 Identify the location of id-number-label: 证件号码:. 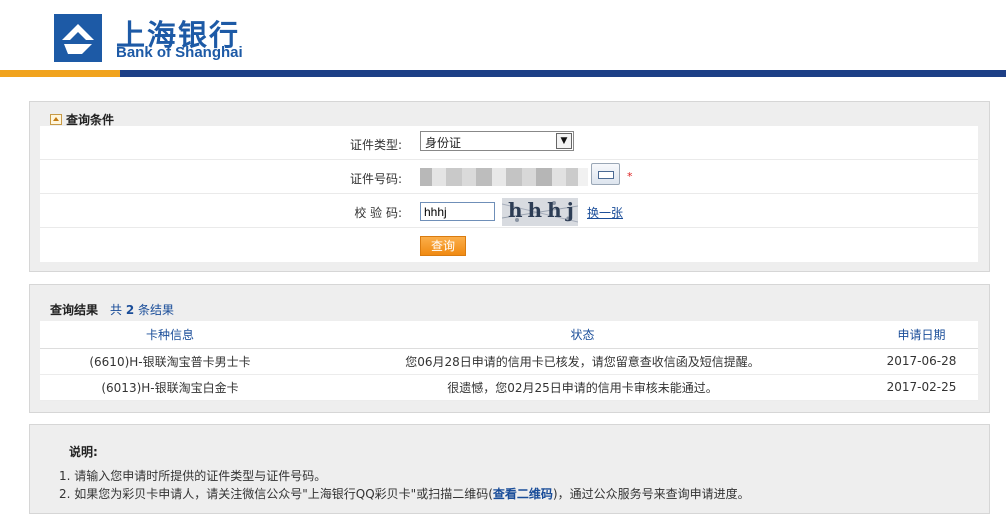
(375, 179).